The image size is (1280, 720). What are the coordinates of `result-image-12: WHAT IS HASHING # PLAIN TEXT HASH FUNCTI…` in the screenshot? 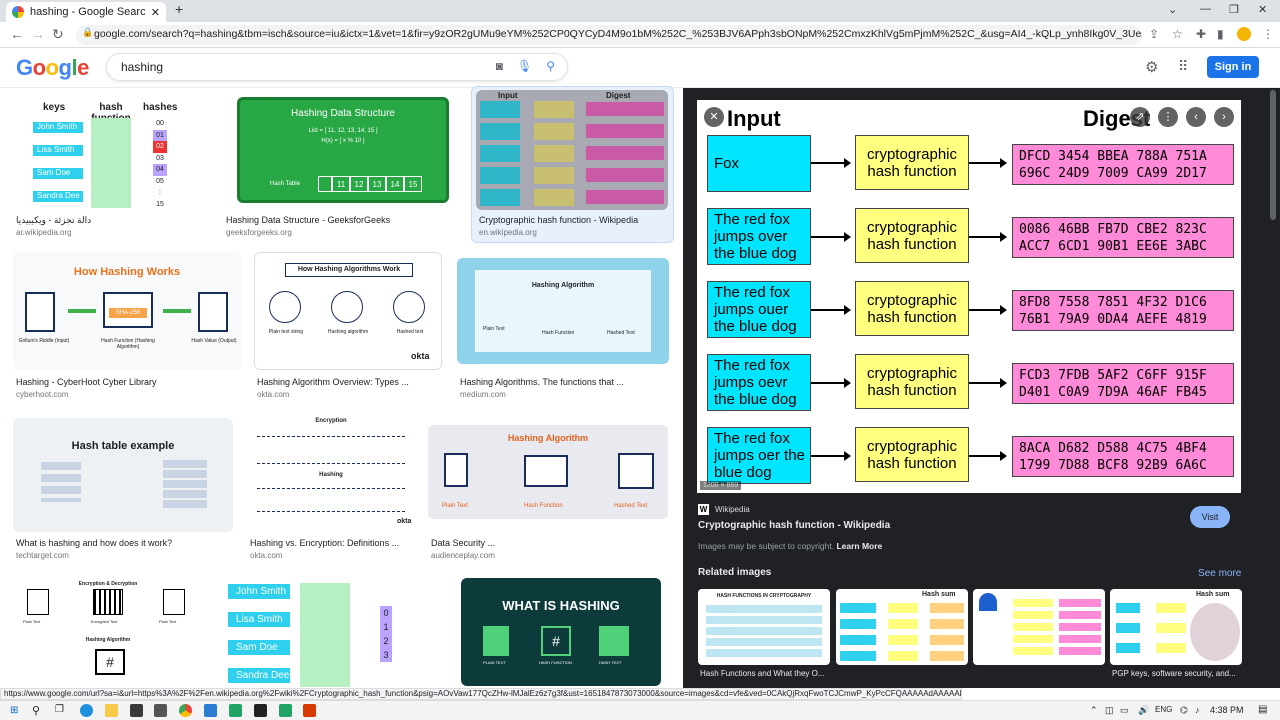 It's located at (561, 632).